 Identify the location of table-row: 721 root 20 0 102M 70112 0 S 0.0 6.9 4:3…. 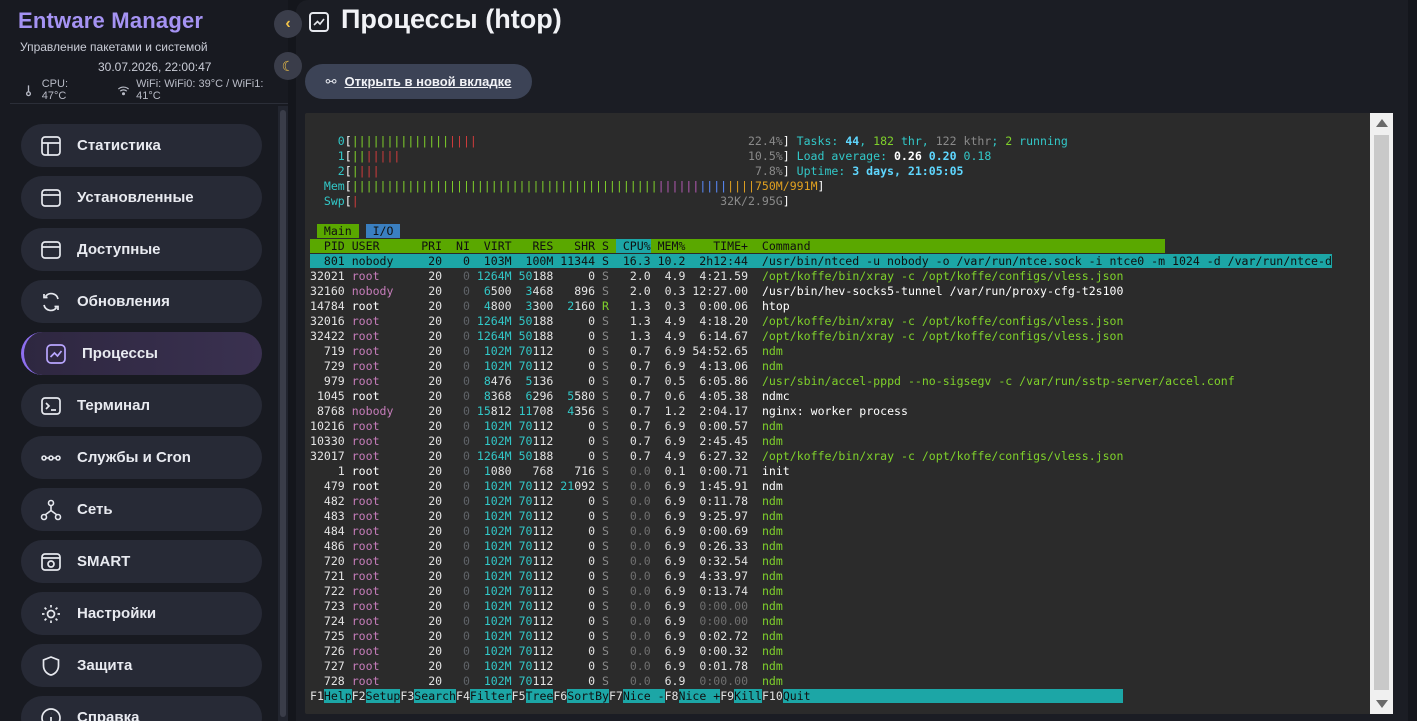
(821, 576).